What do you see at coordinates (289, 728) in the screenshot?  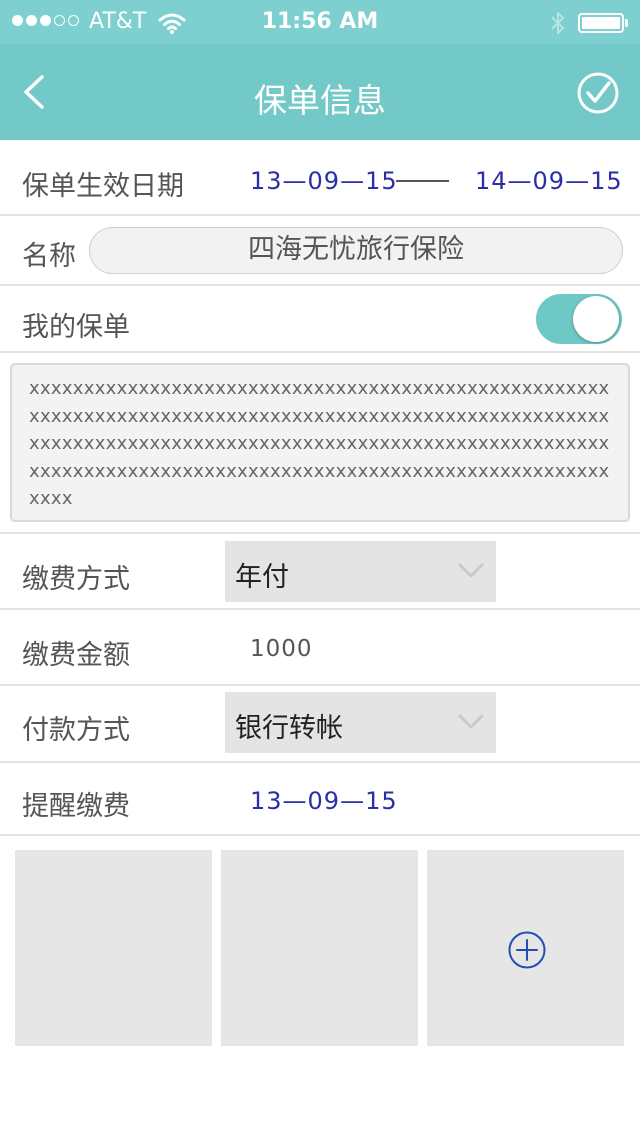 I see `payment-method-value: 银行转帐` at bounding box center [289, 728].